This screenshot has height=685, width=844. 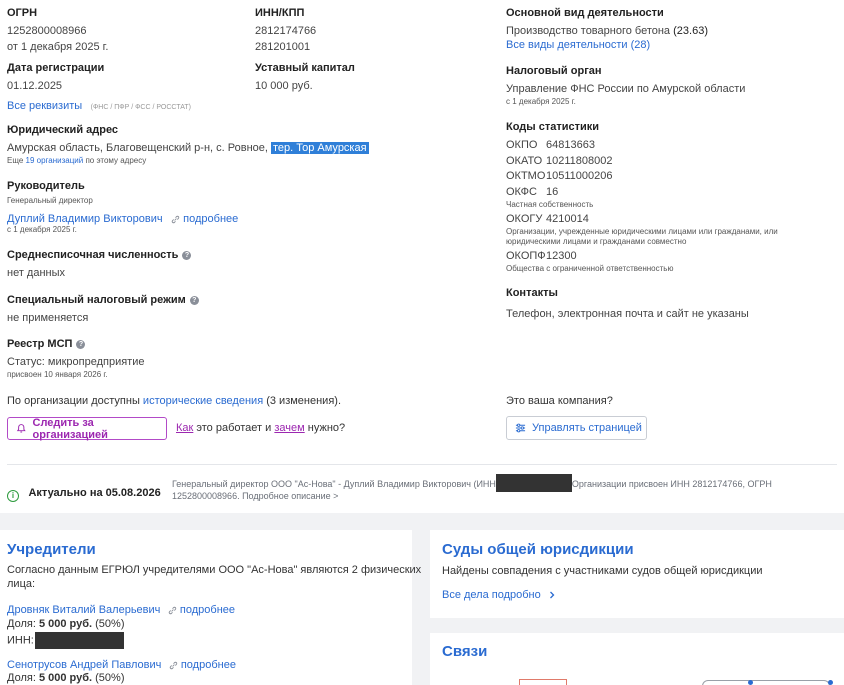 What do you see at coordinates (70, 428) in the screenshot?
I see `follow-button-label: Следить за организацией` at bounding box center [70, 428].